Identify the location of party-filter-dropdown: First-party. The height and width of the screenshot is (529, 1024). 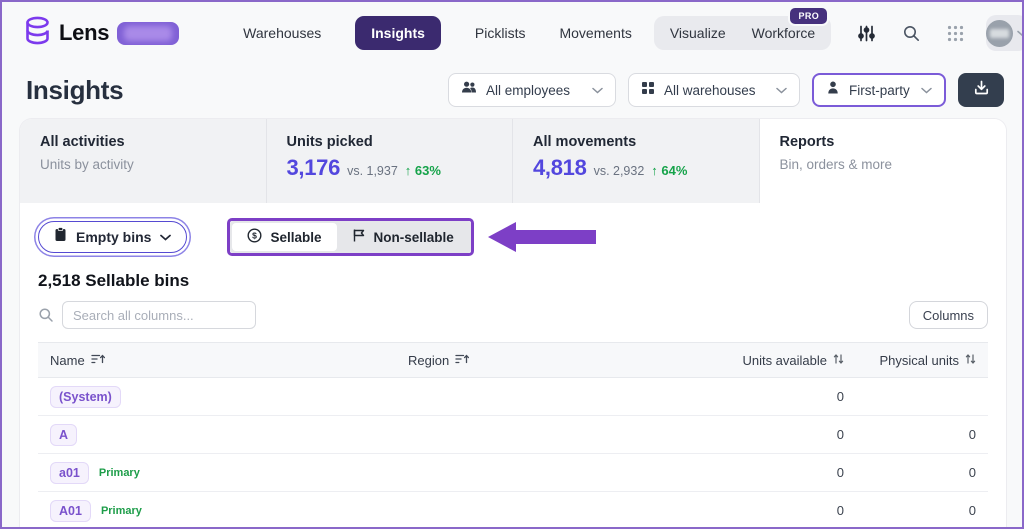
(879, 90).